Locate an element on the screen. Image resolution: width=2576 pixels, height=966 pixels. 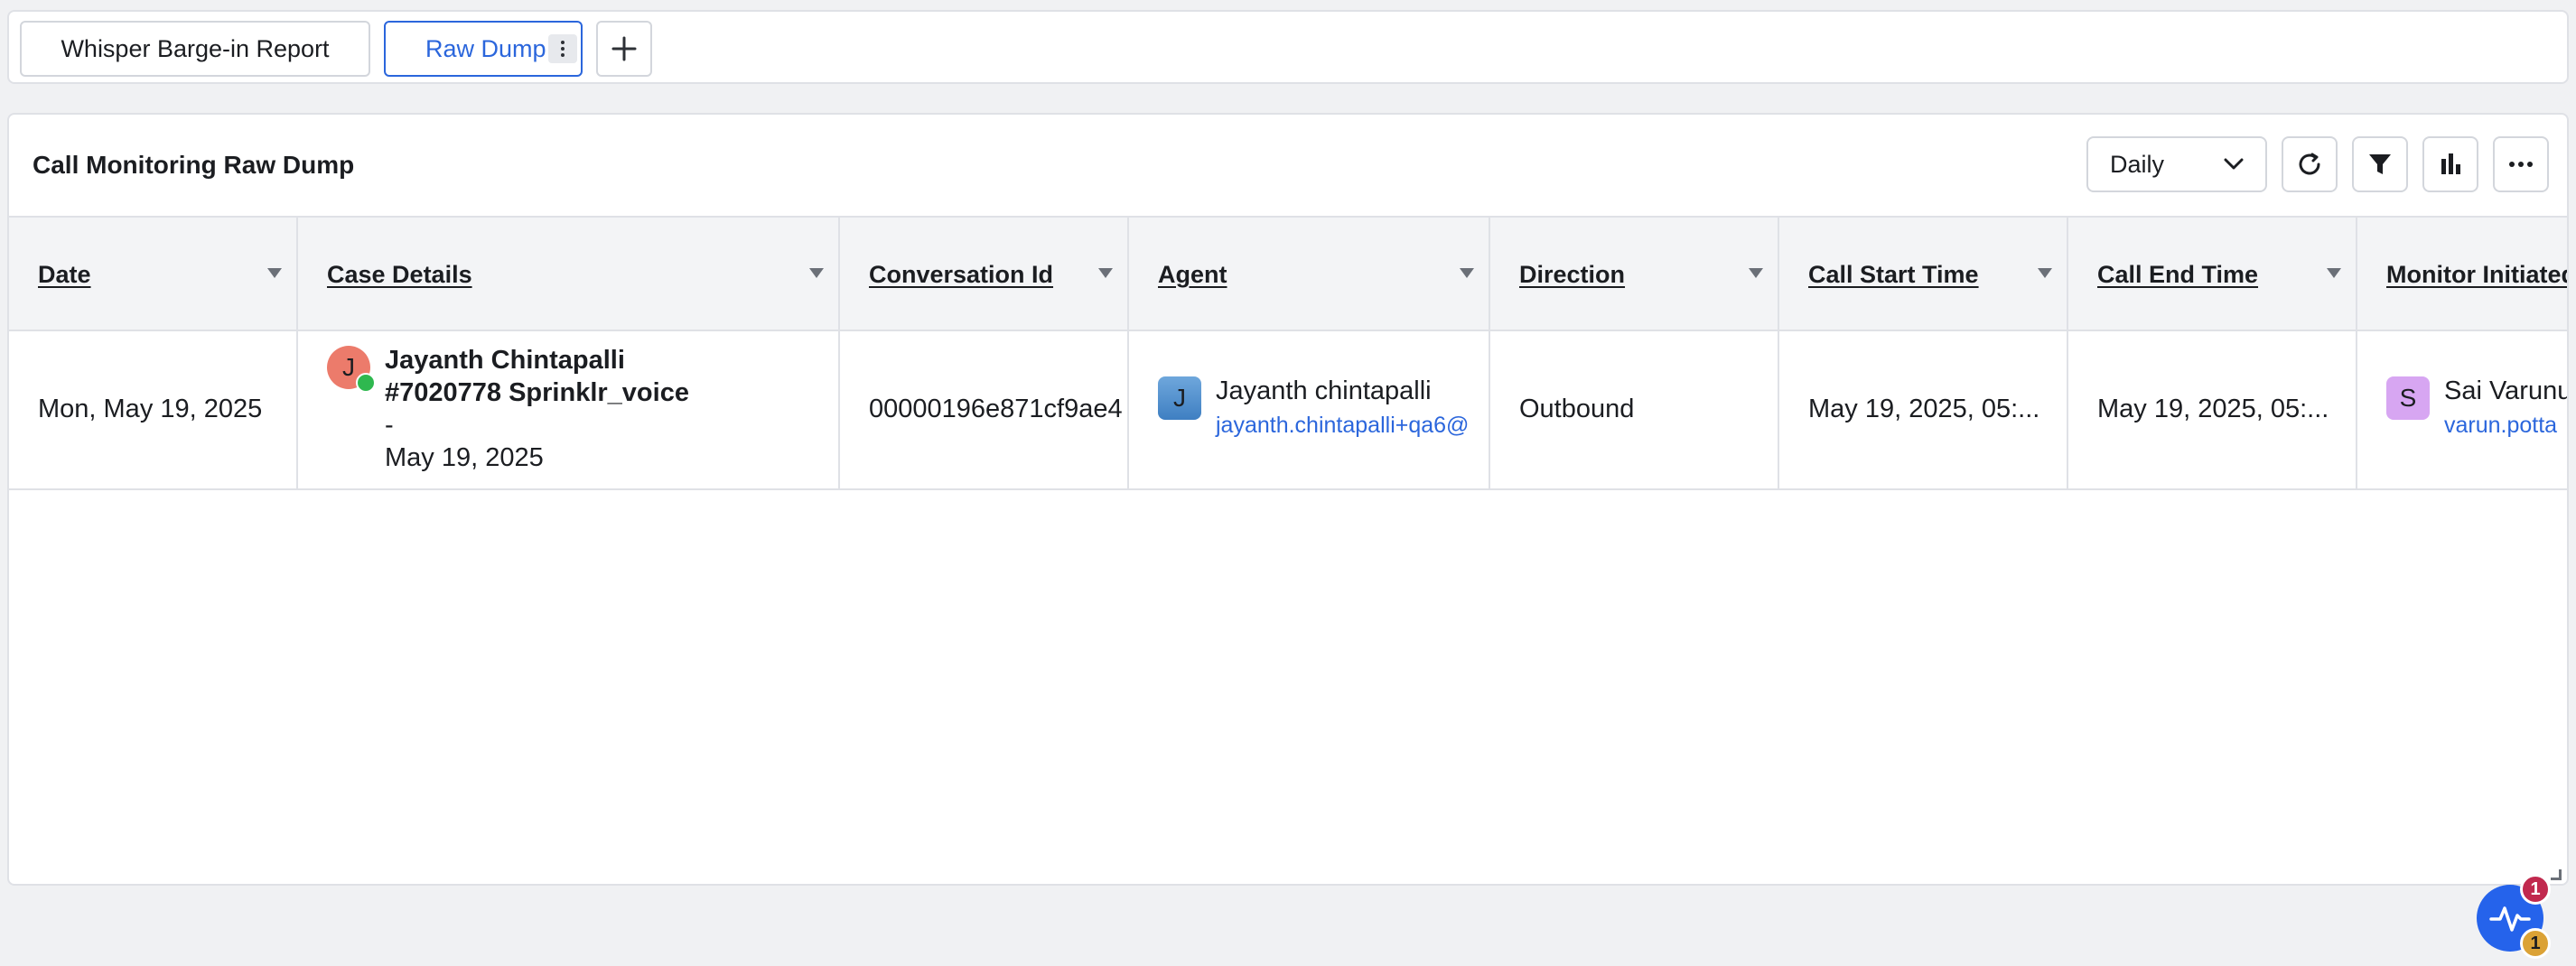
column-header-agent: Agent is located at coordinates (1309, 274).